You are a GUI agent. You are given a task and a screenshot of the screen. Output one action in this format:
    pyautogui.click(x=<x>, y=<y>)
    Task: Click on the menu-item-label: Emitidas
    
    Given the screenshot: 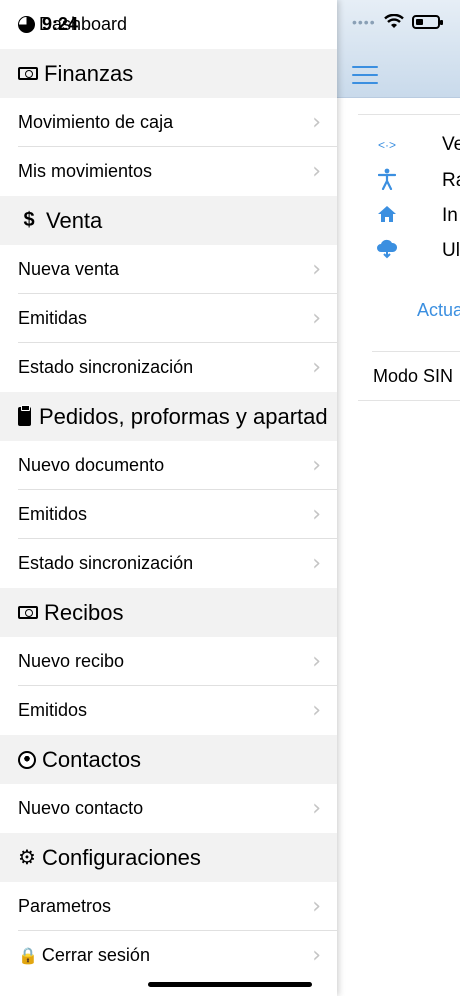 What is the action you would take?
    pyautogui.click(x=53, y=318)
    